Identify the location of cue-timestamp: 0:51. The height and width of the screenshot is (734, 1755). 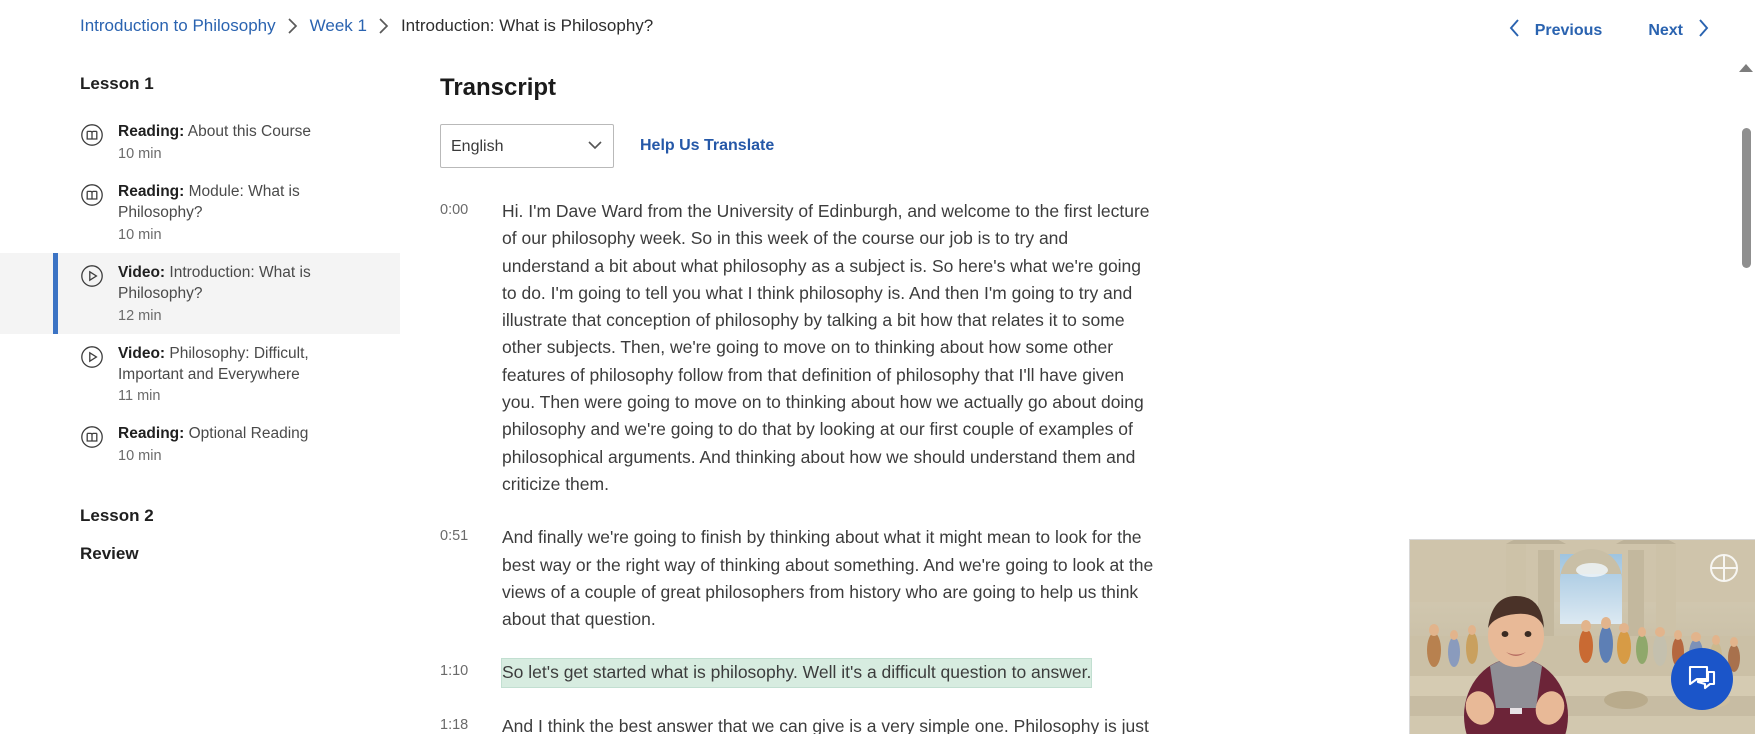
(471, 534).